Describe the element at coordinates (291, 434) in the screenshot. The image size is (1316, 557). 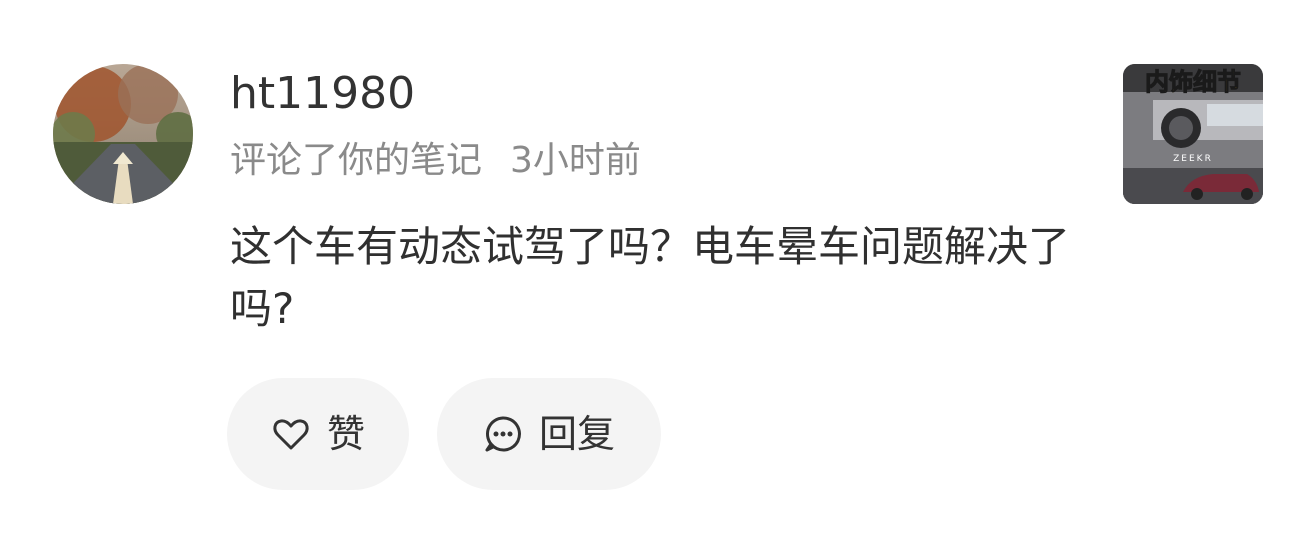
I see `heart-outline-icon` at that location.